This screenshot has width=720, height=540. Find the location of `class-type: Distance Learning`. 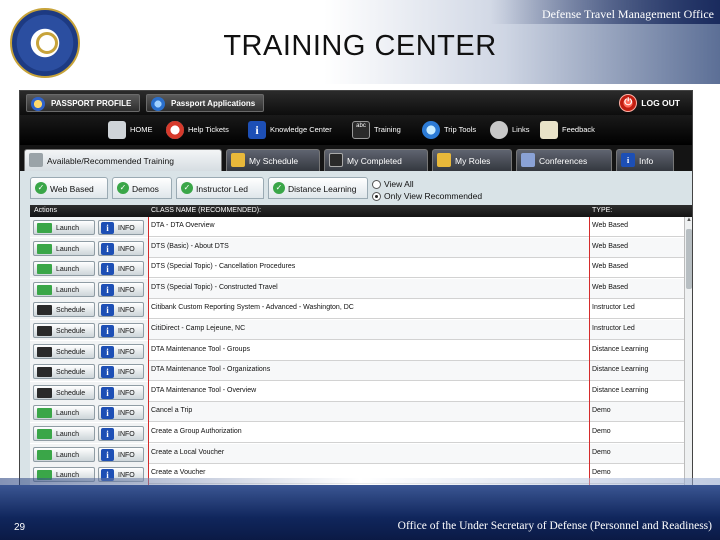

class-type: Distance Learning is located at coordinates (620, 370).